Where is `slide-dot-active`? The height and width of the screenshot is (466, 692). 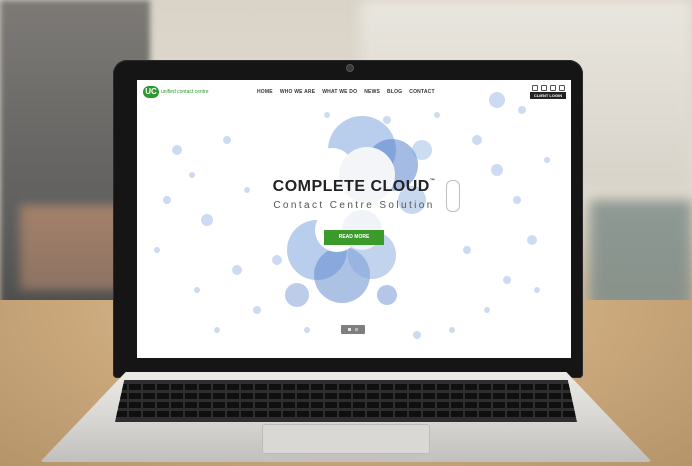
slide-dot-active is located at coordinates (349, 329).